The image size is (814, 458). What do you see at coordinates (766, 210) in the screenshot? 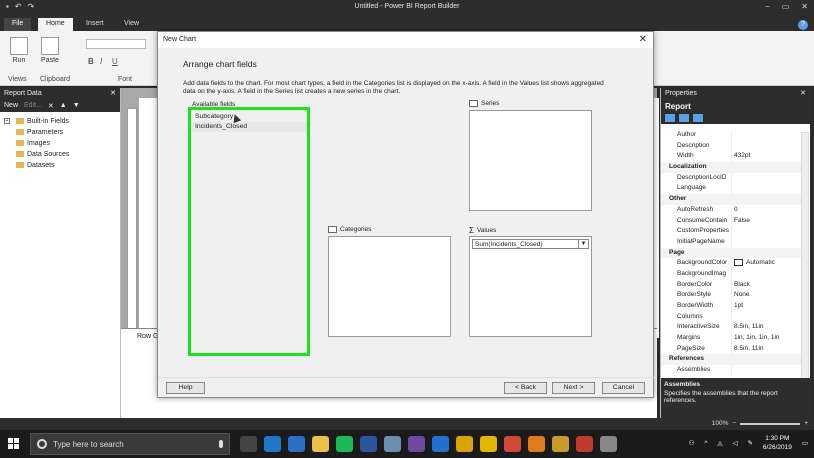
I see `property-value: 0` at bounding box center [766, 210].